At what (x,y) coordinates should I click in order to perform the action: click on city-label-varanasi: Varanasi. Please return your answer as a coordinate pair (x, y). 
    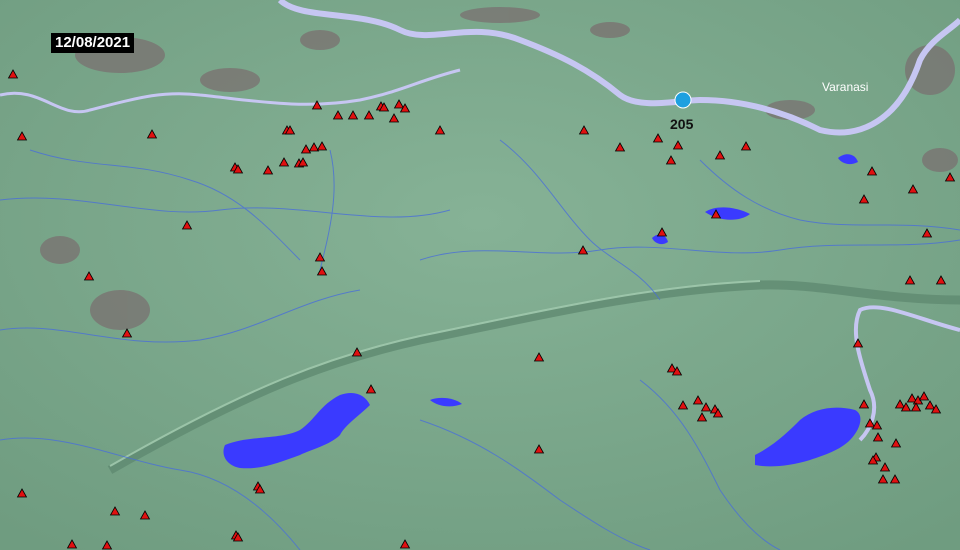
    Looking at the image, I should click on (845, 87).